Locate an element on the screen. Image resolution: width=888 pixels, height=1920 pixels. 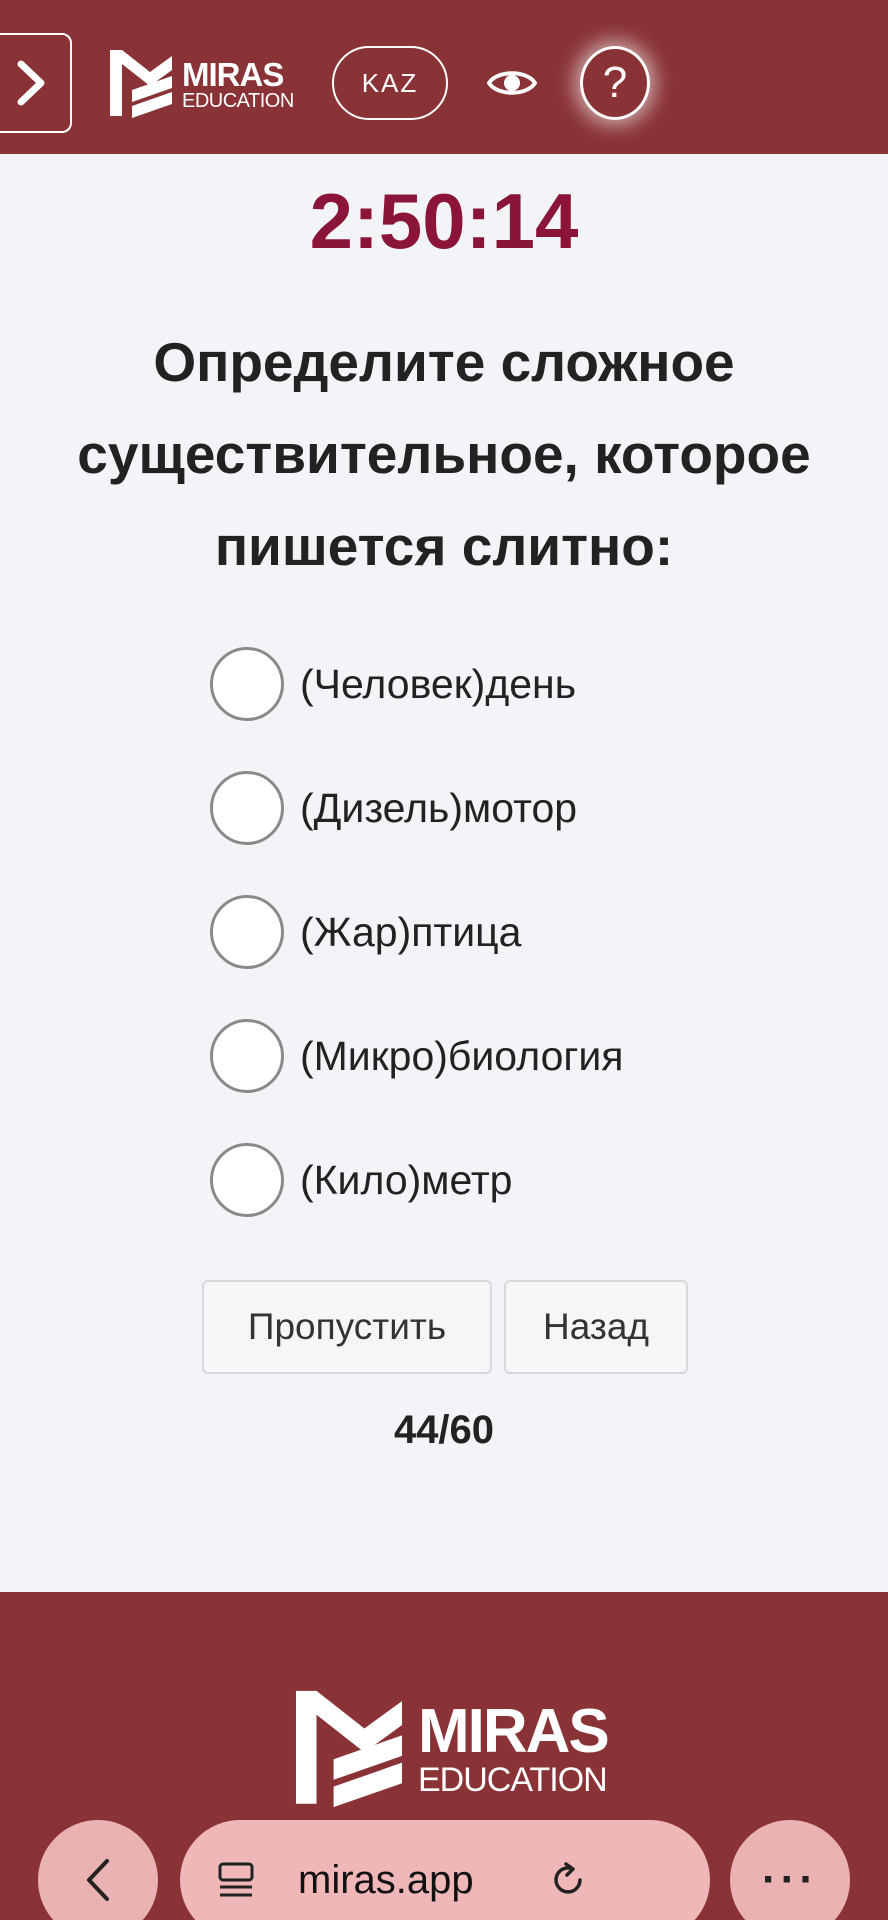
logo-secondary-text: EDUCATION is located at coordinates (238, 100).